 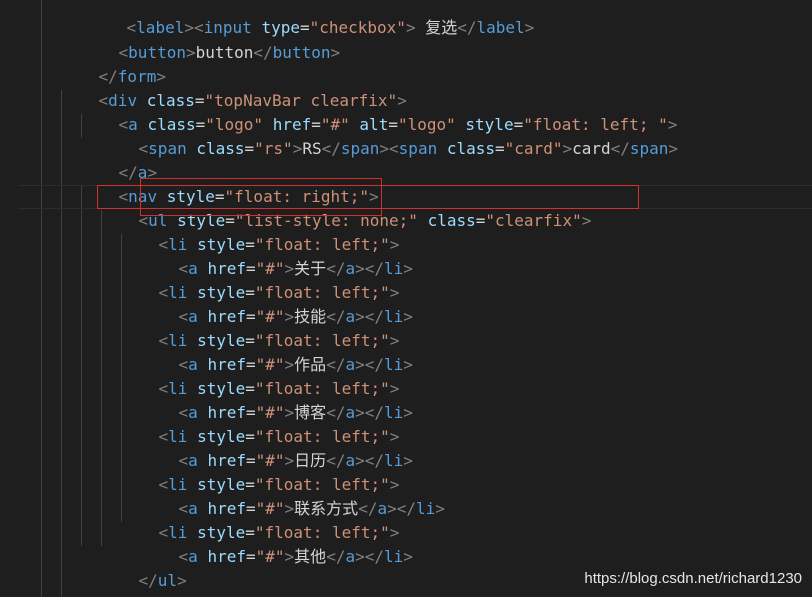 What do you see at coordinates (128, 583) in the screenshot?
I see `code-line: </nav>` at bounding box center [128, 583].